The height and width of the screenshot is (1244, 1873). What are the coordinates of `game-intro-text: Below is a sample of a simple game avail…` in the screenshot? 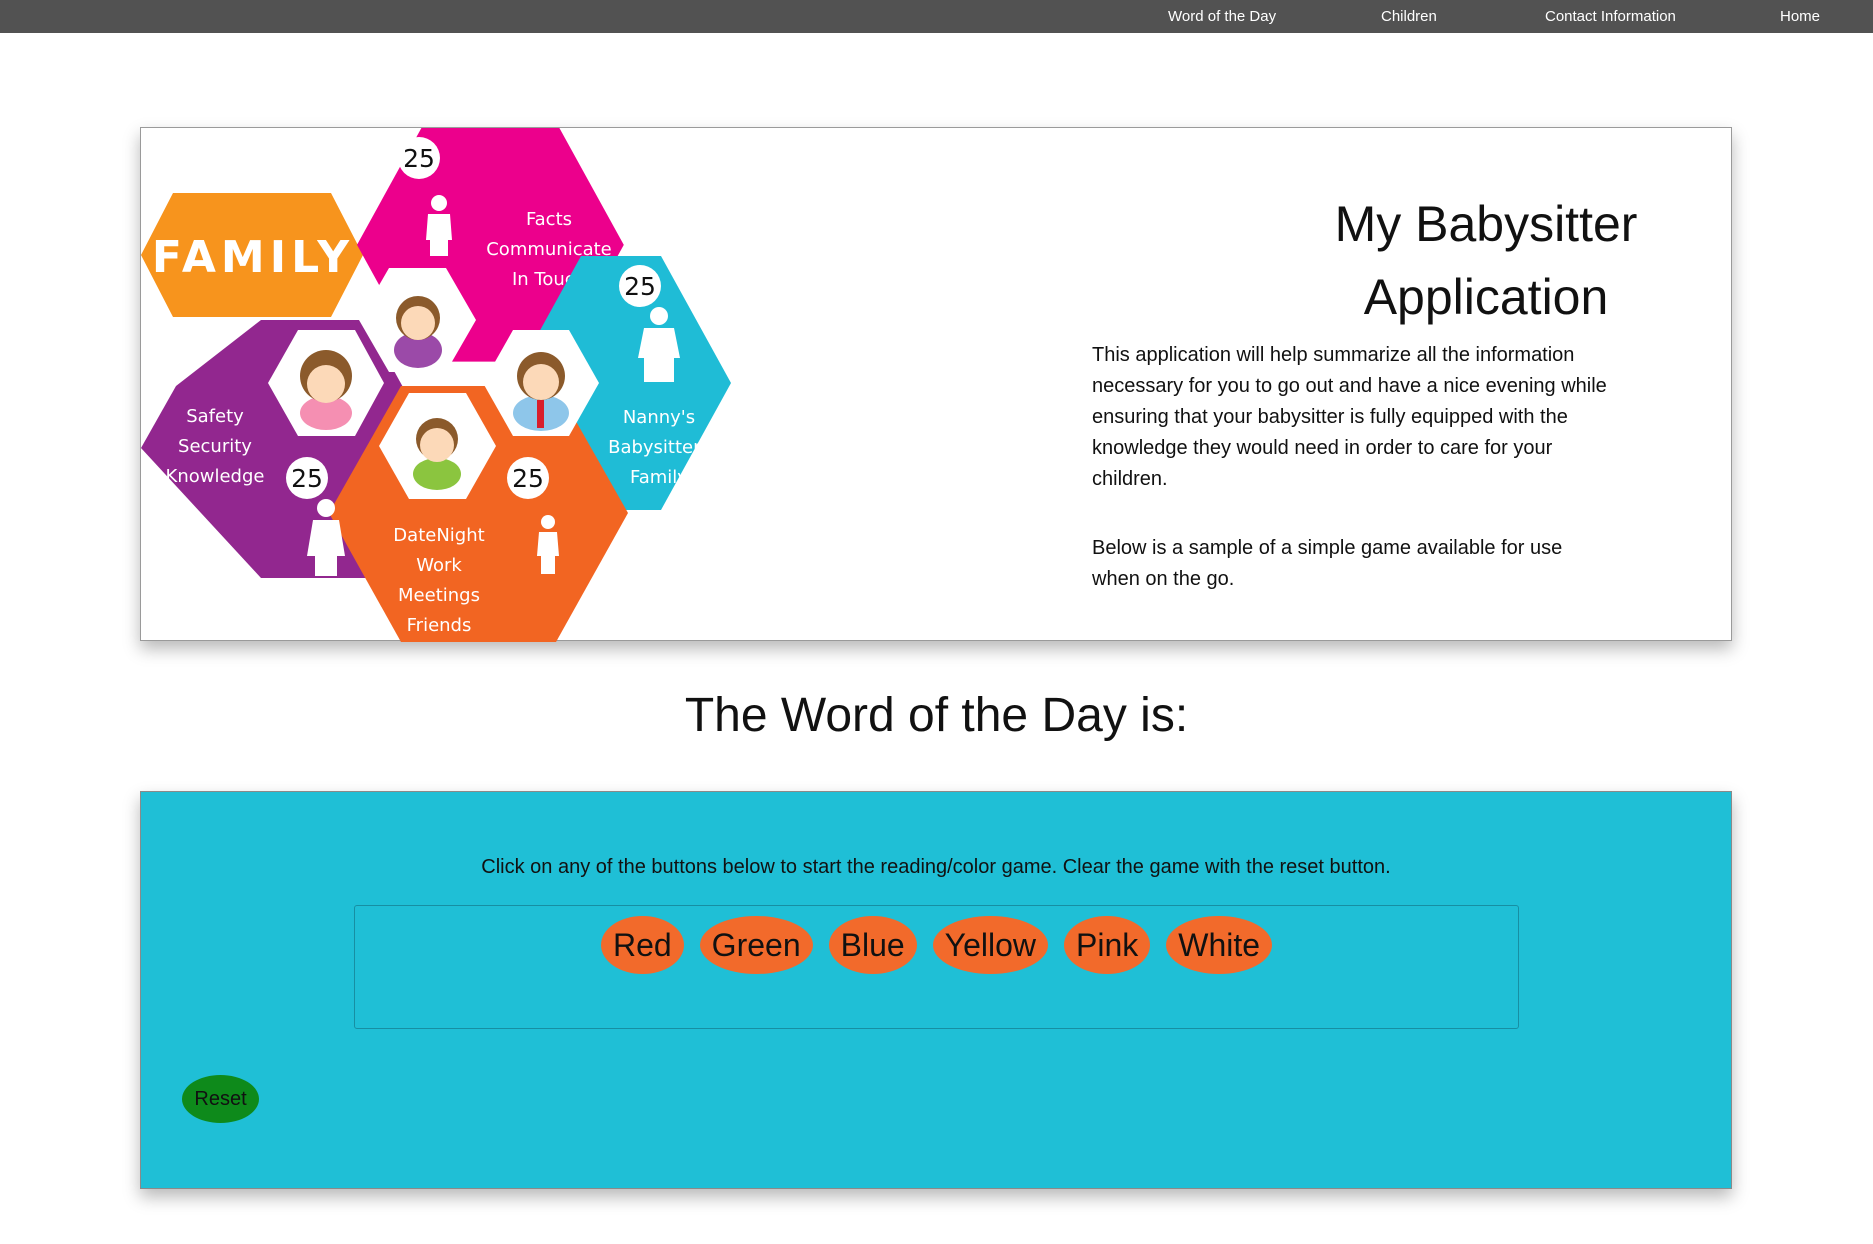 It's located at (1327, 563).